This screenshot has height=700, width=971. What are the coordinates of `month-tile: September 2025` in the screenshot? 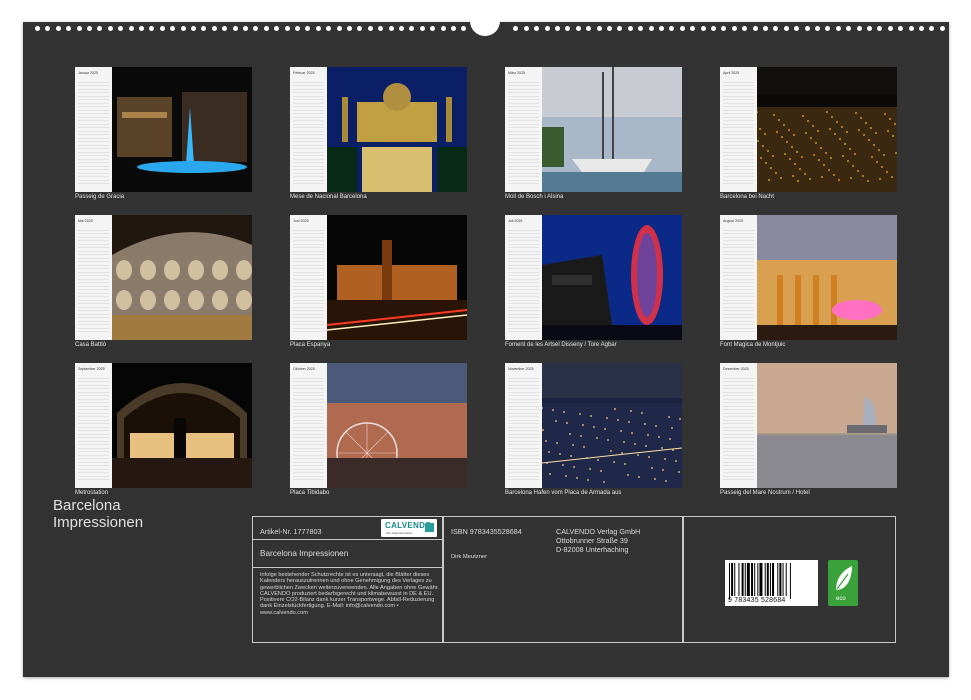 It's located at (163, 425).